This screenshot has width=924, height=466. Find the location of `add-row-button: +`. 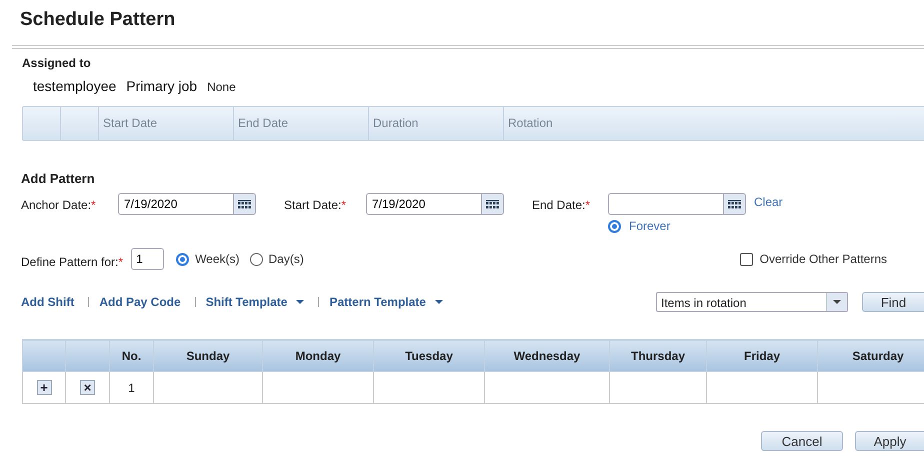

add-row-button: + is located at coordinates (44, 387).